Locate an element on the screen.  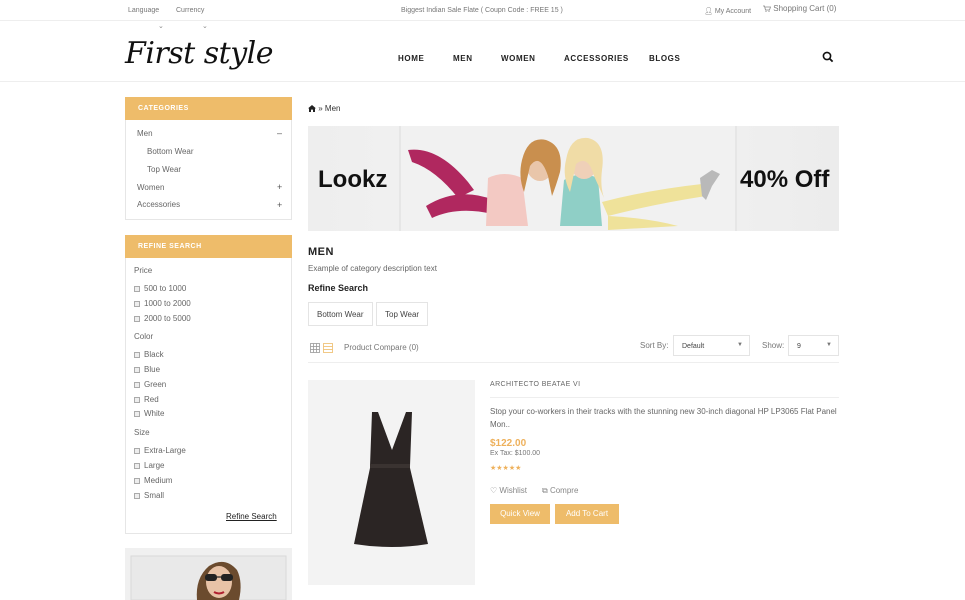
category-banner: Lookz 40% Off is located at coordinates (573, 178).